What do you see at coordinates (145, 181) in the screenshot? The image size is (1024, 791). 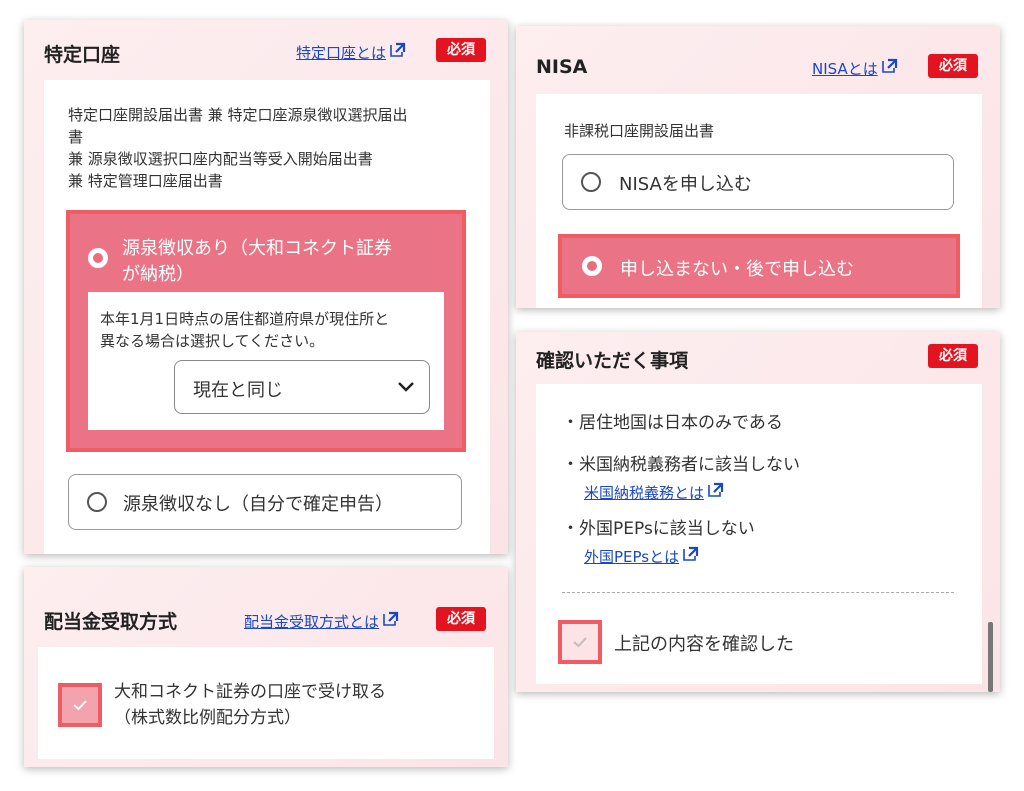 I see `tokutei-desc-line: 兼 特定管理口座届出書` at bounding box center [145, 181].